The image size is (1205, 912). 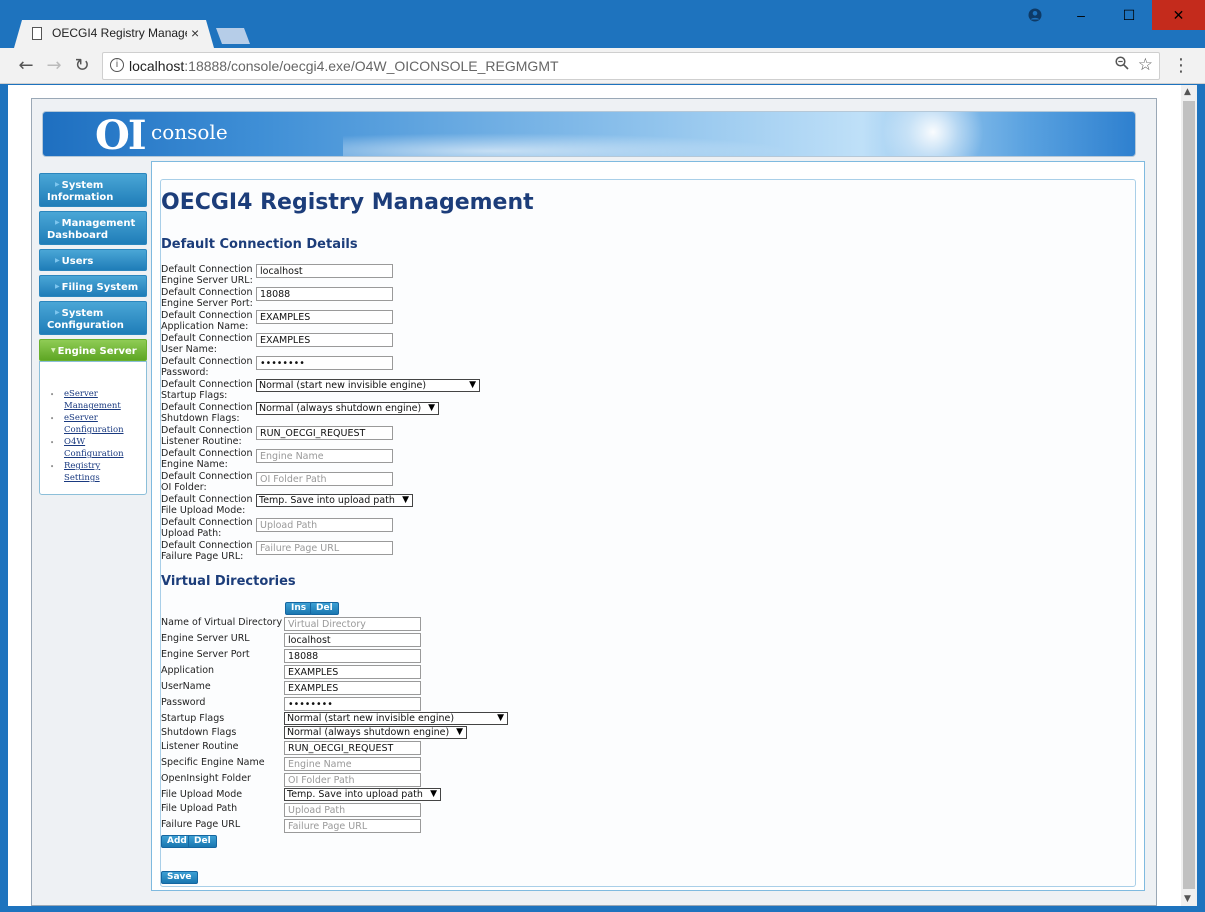 I want to click on sidebar-item-users: ▶ Users, so click(x=93, y=260).